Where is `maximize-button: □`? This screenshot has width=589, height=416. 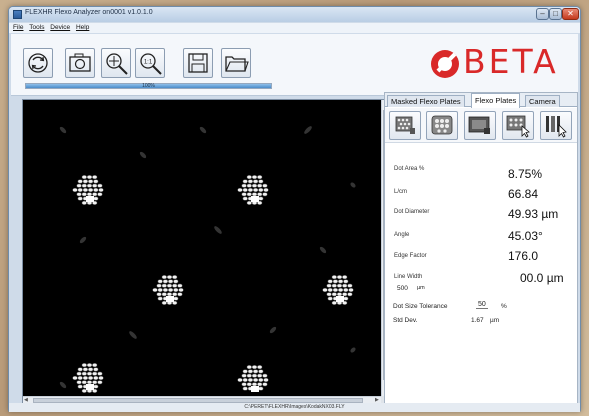 maximize-button: □ is located at coordinates (555, 14).